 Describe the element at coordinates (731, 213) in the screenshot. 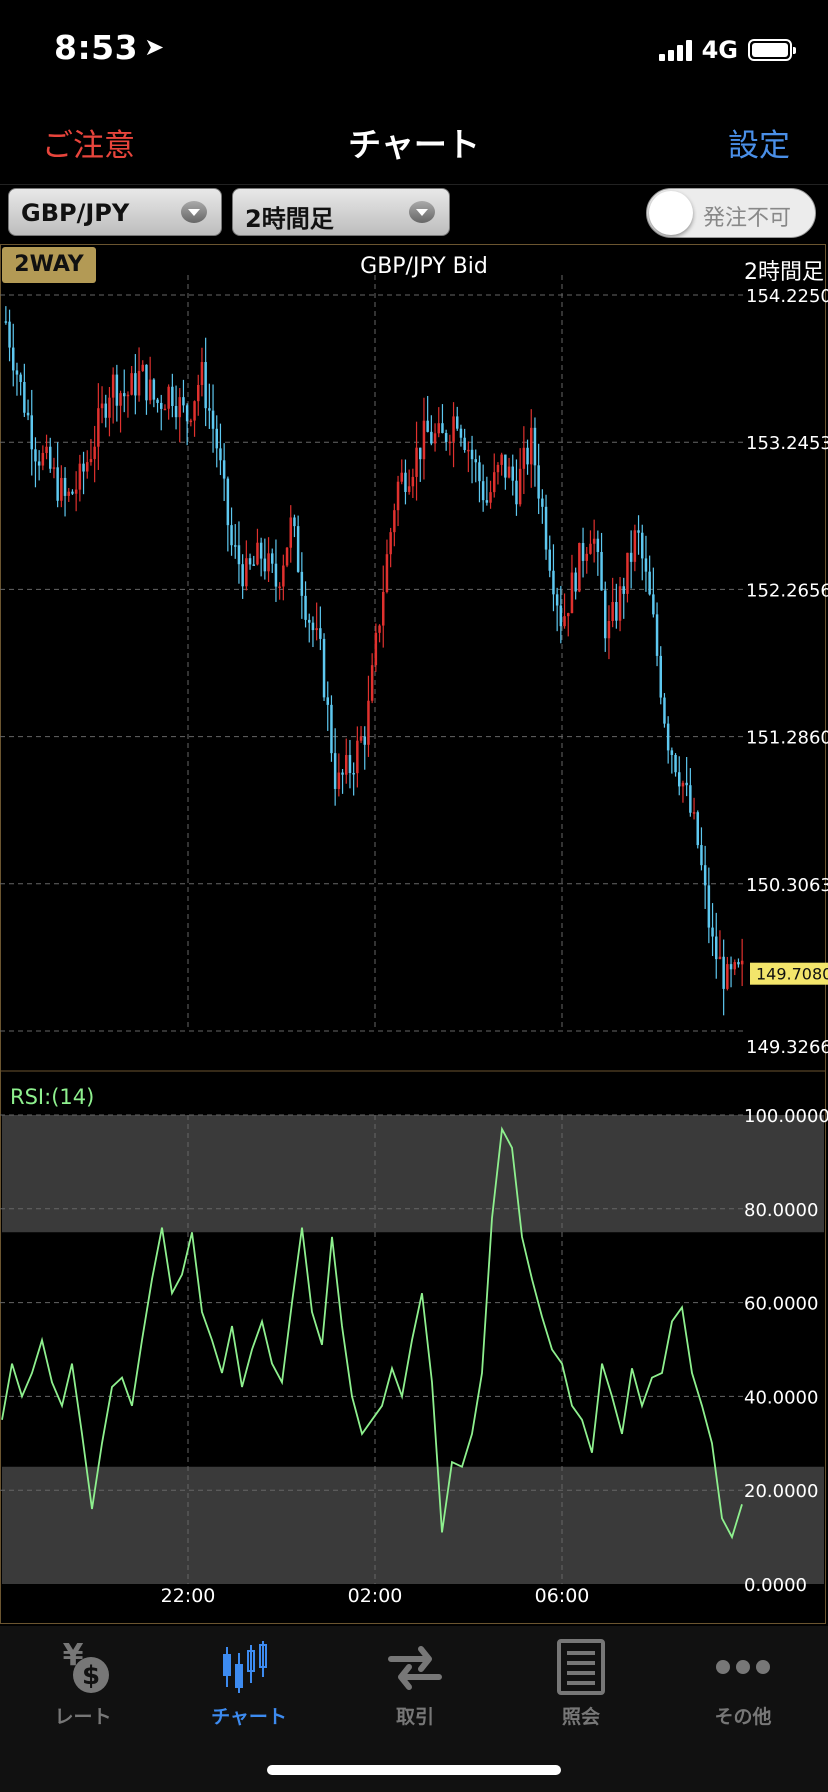

I see `order-toggle: 発注不可` at that location.